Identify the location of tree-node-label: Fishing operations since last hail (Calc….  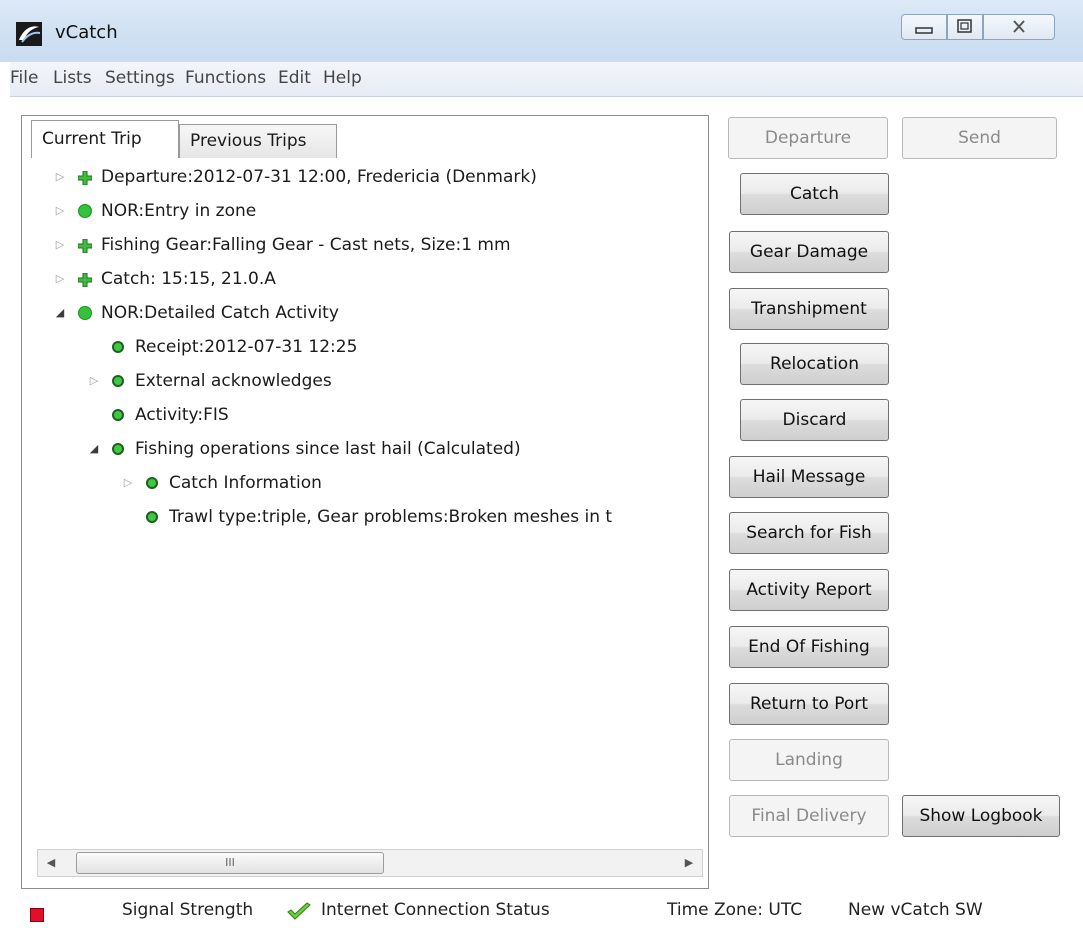
(328, 449).